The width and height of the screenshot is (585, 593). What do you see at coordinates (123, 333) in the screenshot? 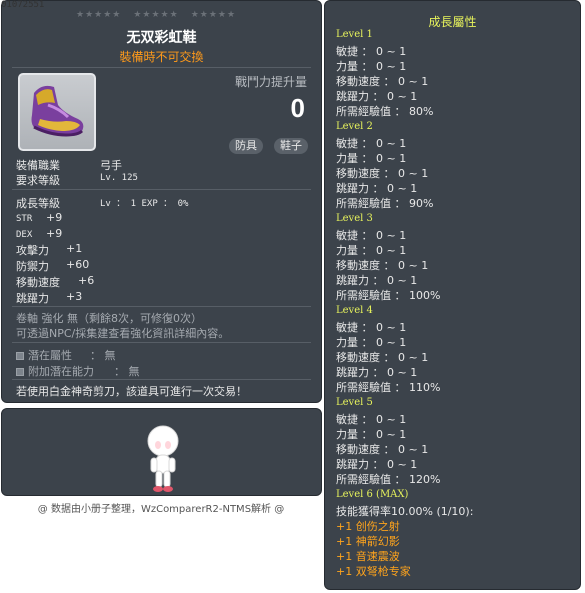
I see `enhance-info-line: 可透過NPC/採集建查看強化資訊詳細內容。` at bounding box center [123, 333].